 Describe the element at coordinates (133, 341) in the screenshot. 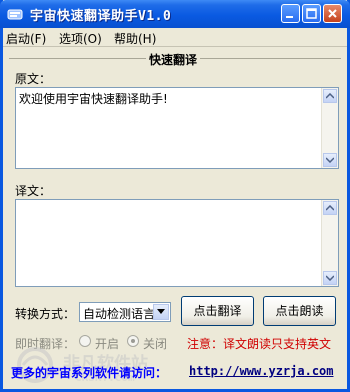

I see `radio-selected-dot` at that location.